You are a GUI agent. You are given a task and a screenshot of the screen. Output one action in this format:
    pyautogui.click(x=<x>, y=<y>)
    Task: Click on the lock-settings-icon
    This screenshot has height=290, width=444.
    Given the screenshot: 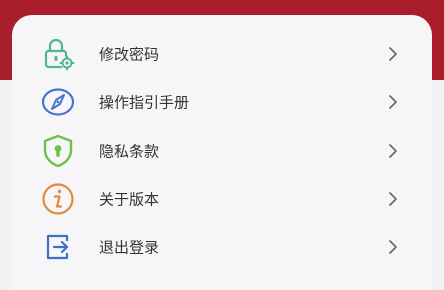 What is the action you would take?
    pyautogui.click(x=58, y=54)
    